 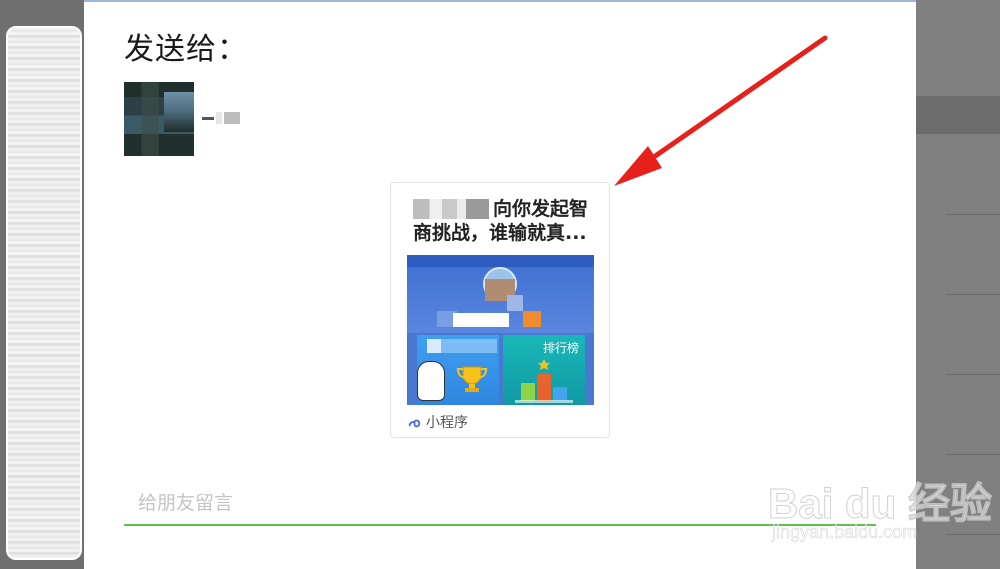 What do you see at coordinates (561, 348) in the screenshot?
I see `leaderboard-label: 排行榜` at bounding box center [561, 348].